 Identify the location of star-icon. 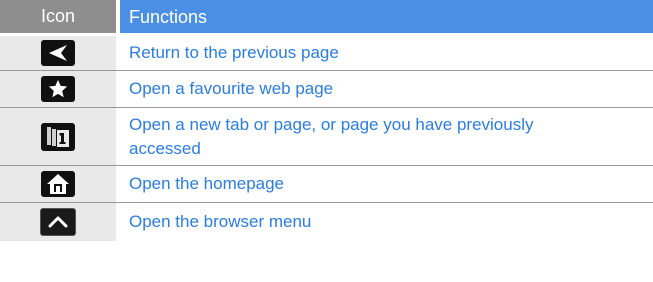
(58, 89).